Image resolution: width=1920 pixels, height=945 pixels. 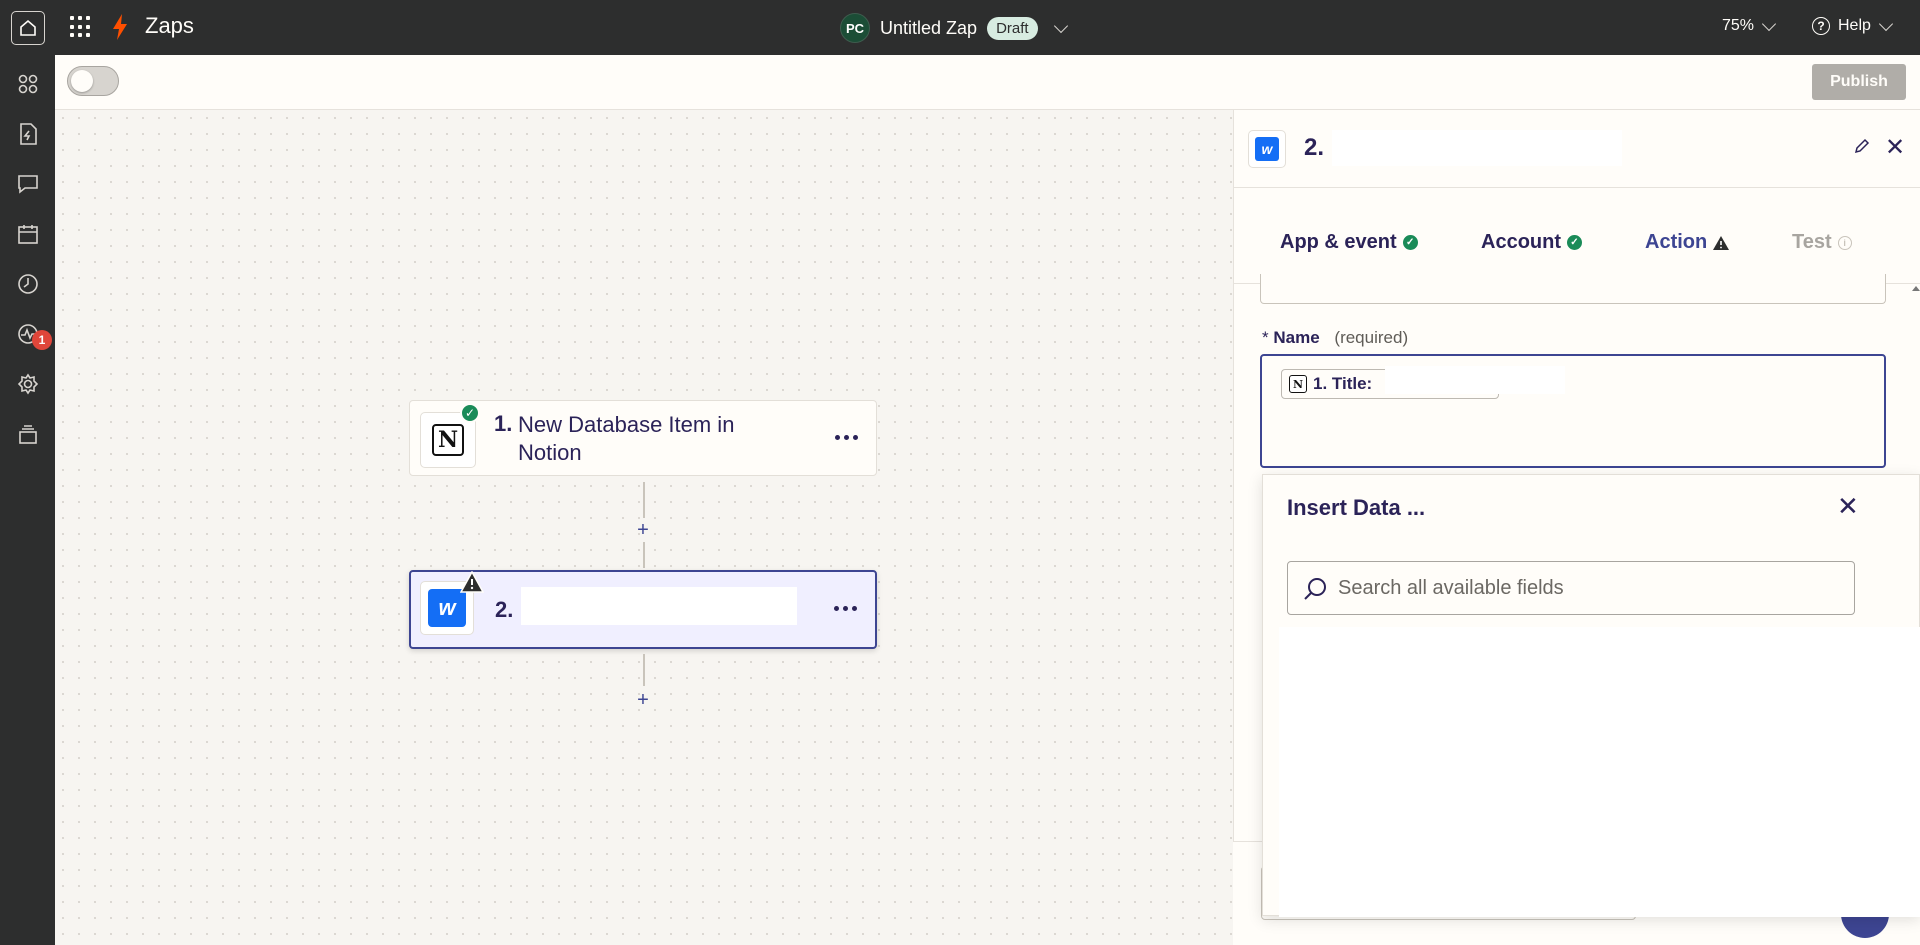 I want to click on step-card-action: w 2., so click(x=643, y=609).